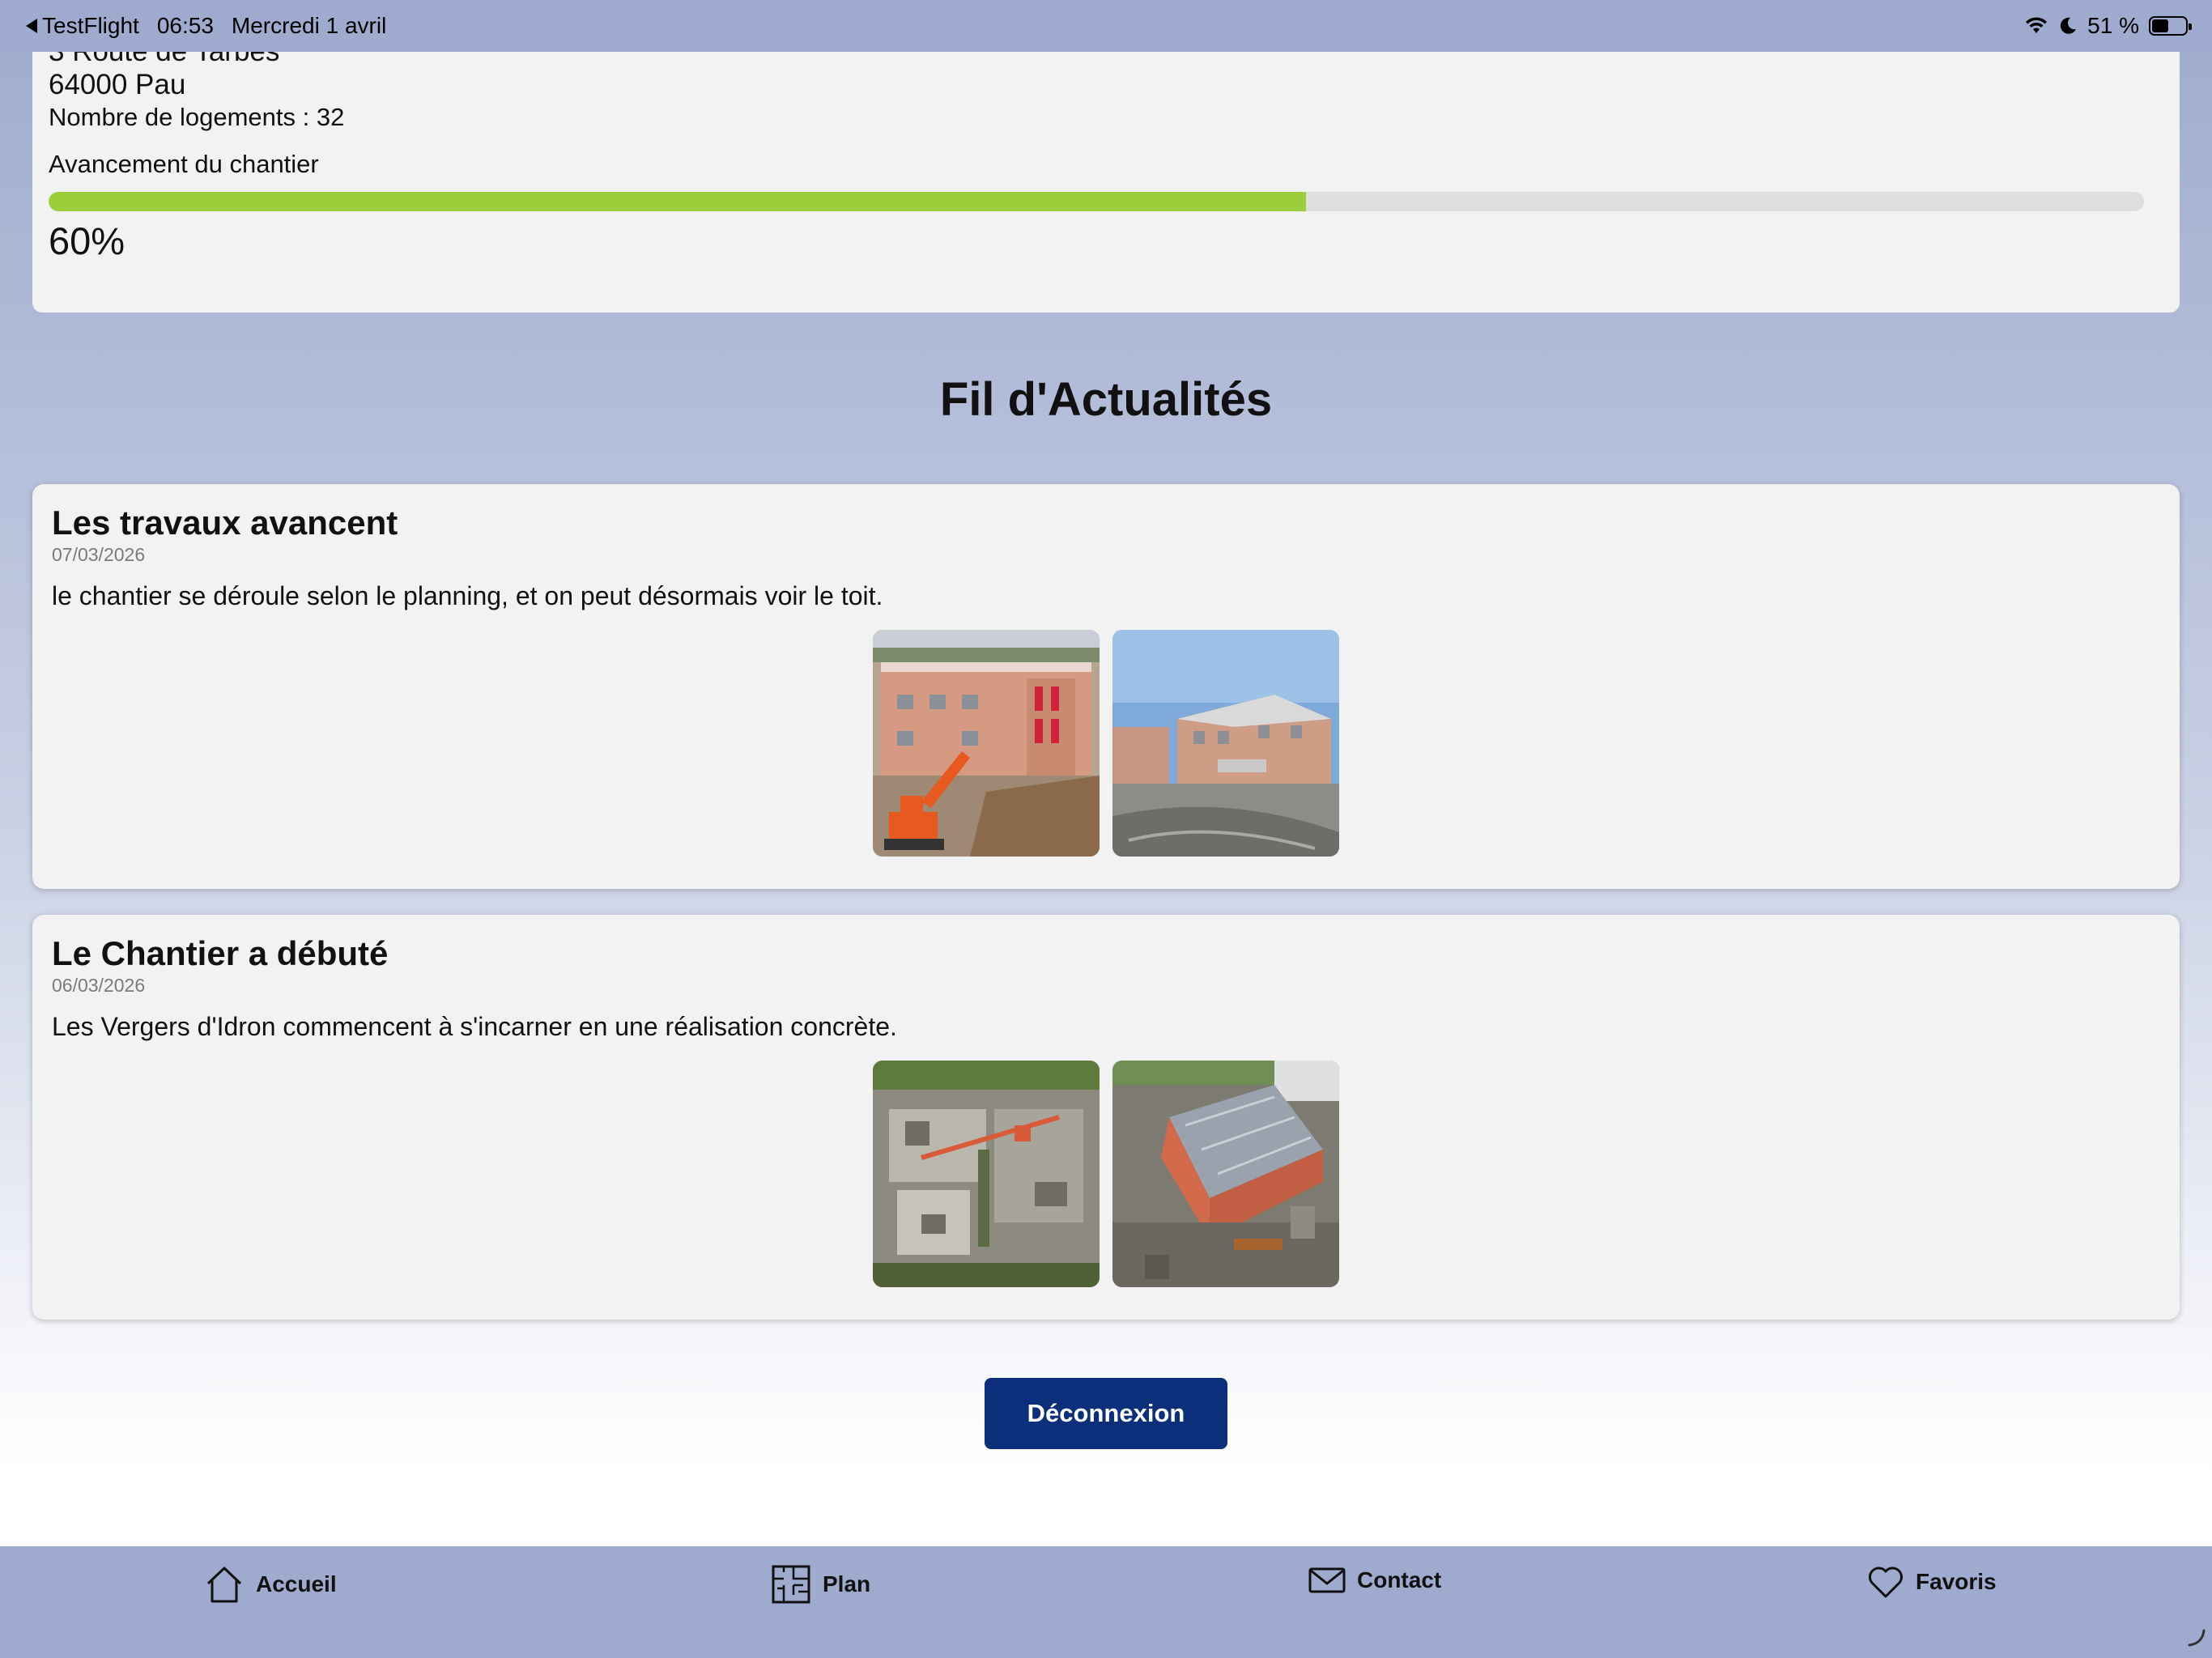 This screenshot has height=1658, width=2212. I want to click on tab-label: Favoris, so click(1957, 1581).